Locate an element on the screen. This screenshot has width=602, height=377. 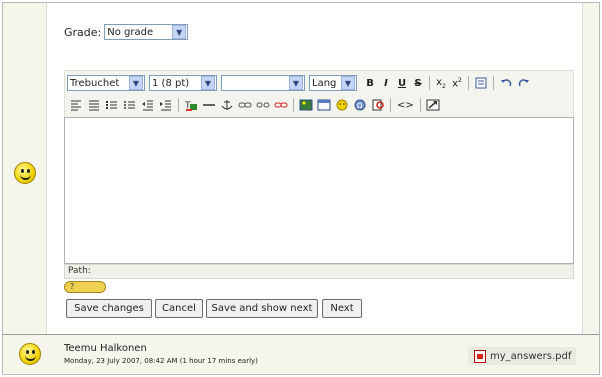
pdf-icon is located at coordinates (480, 356).